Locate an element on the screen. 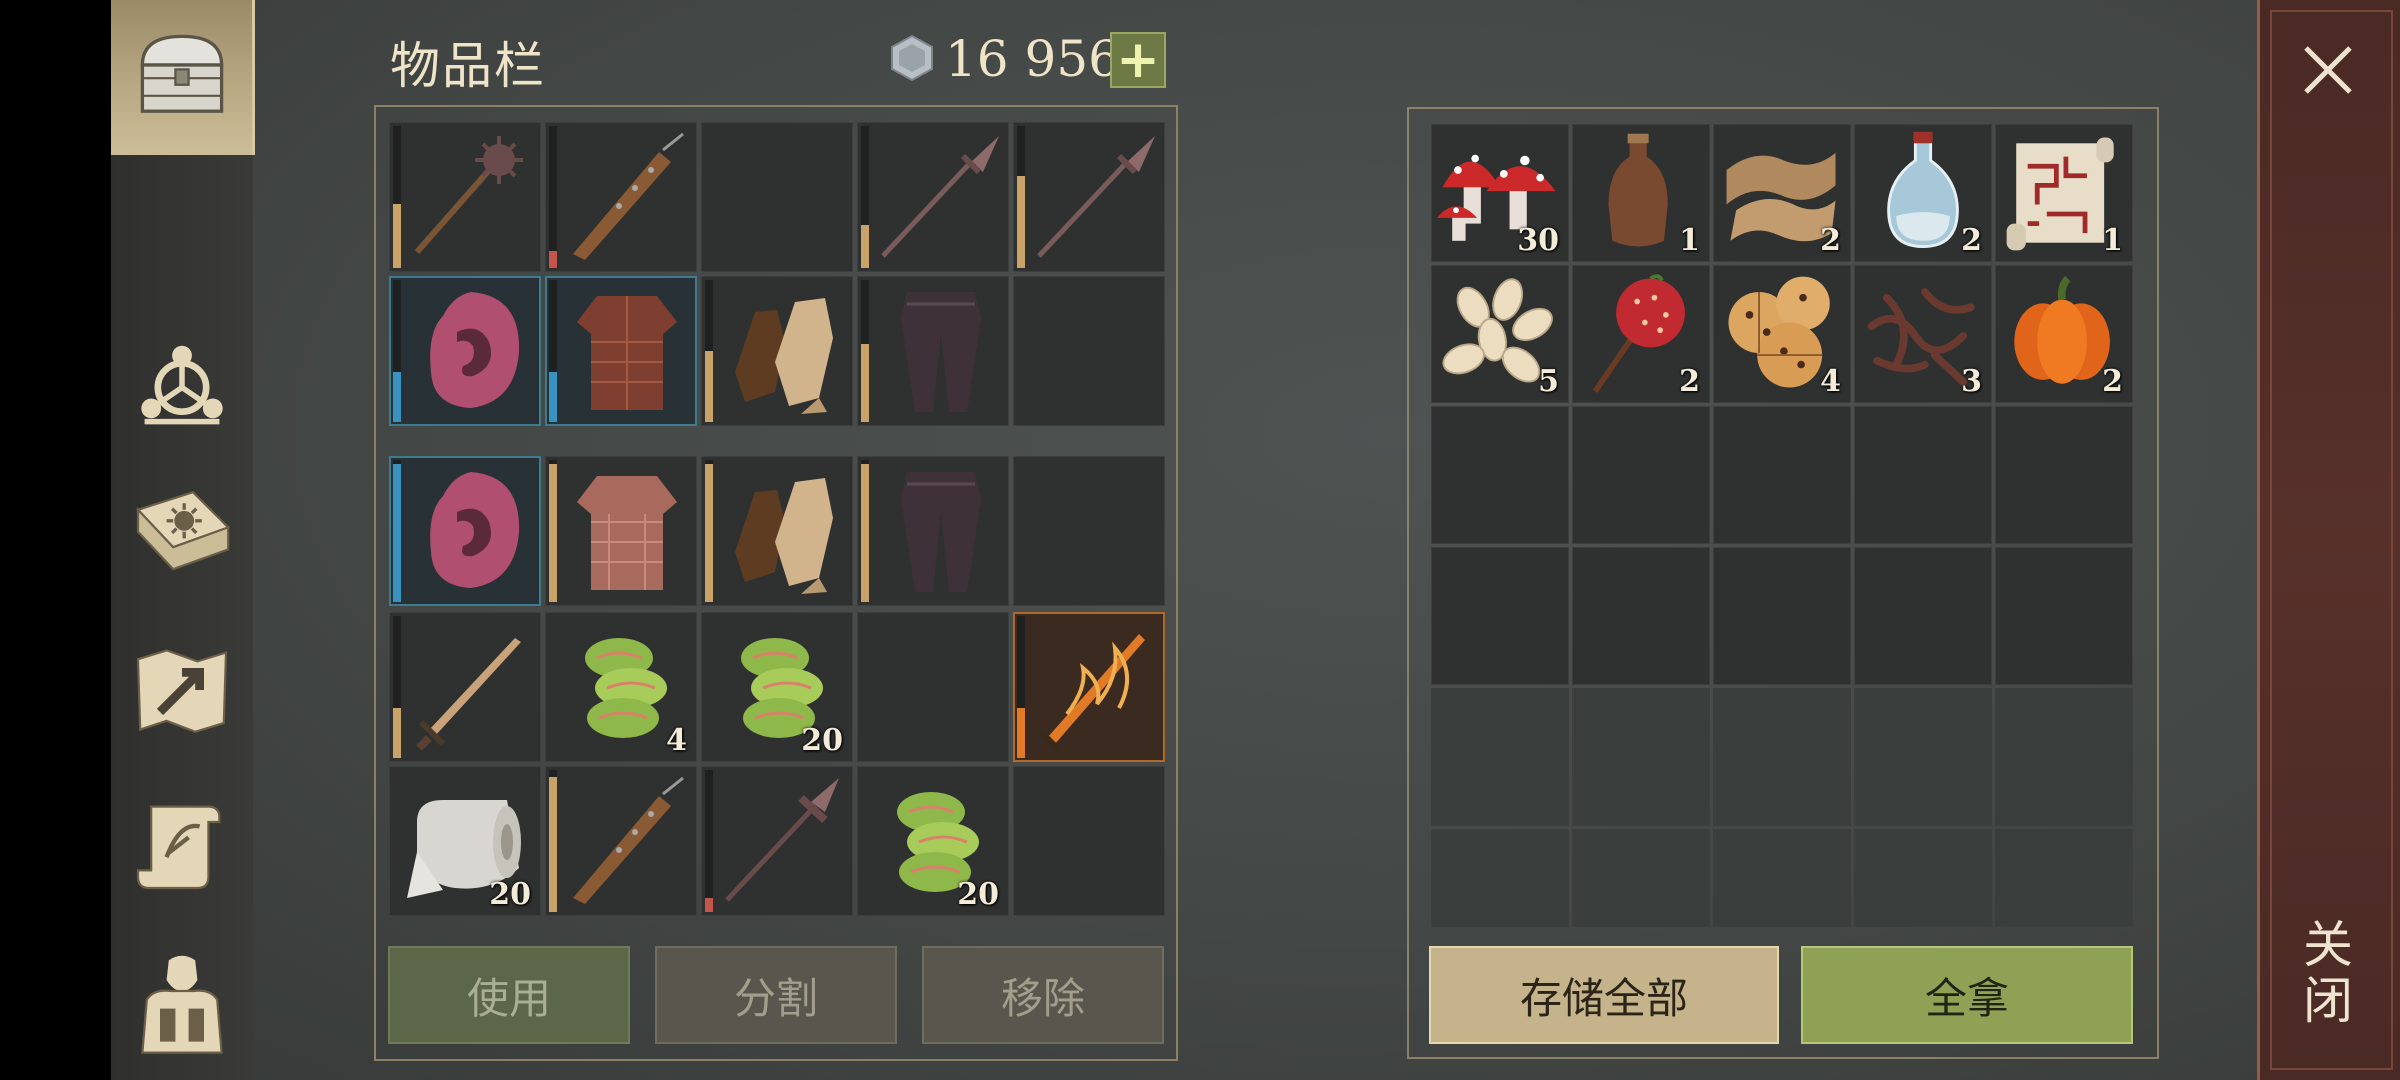  crafting-icon is located at coordinates (182, 382).